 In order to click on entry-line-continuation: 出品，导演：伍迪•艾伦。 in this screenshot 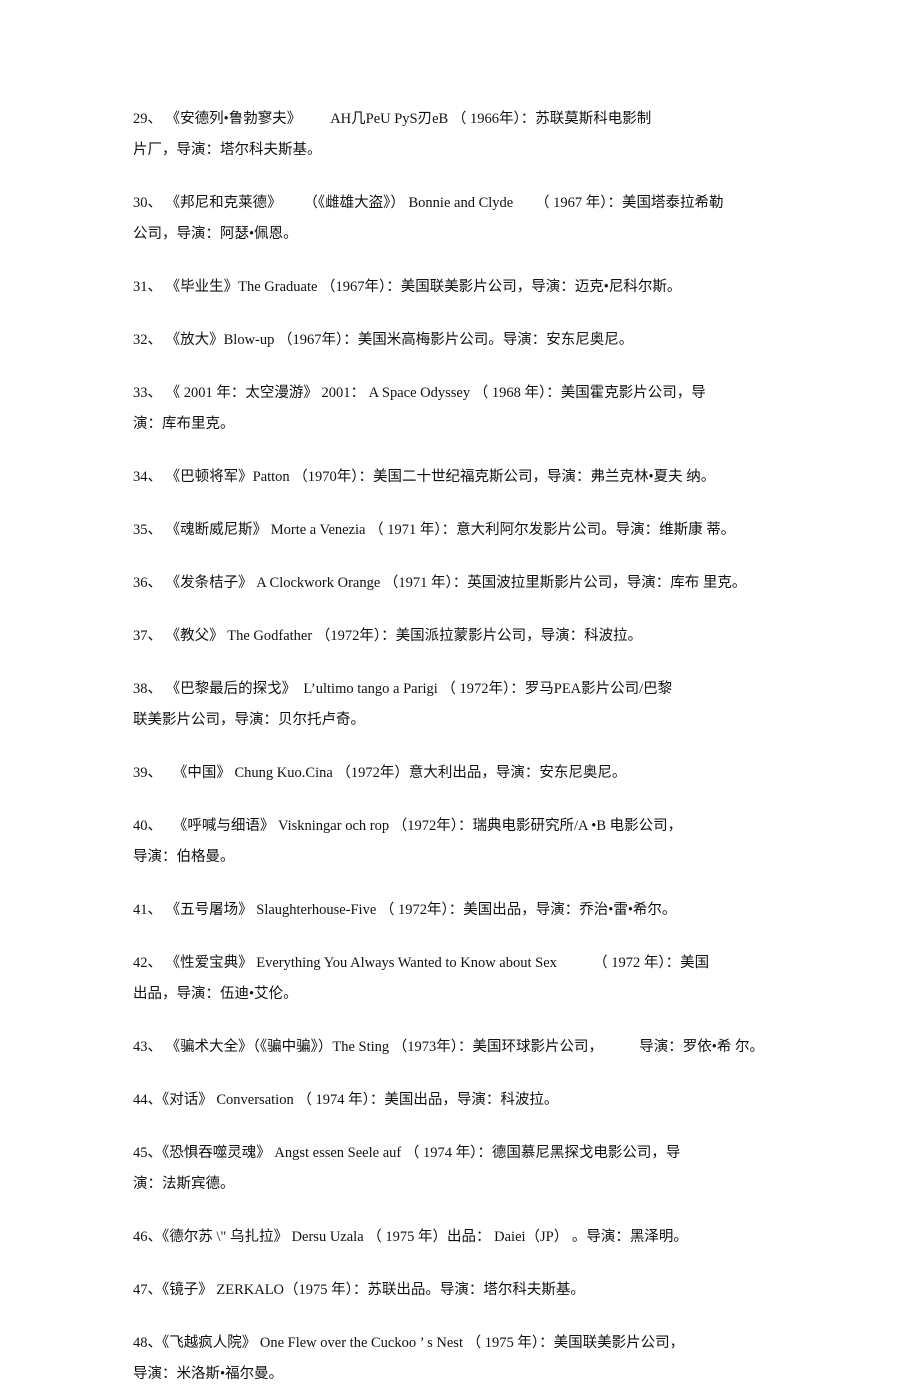, I will do `click(215, 994)`.